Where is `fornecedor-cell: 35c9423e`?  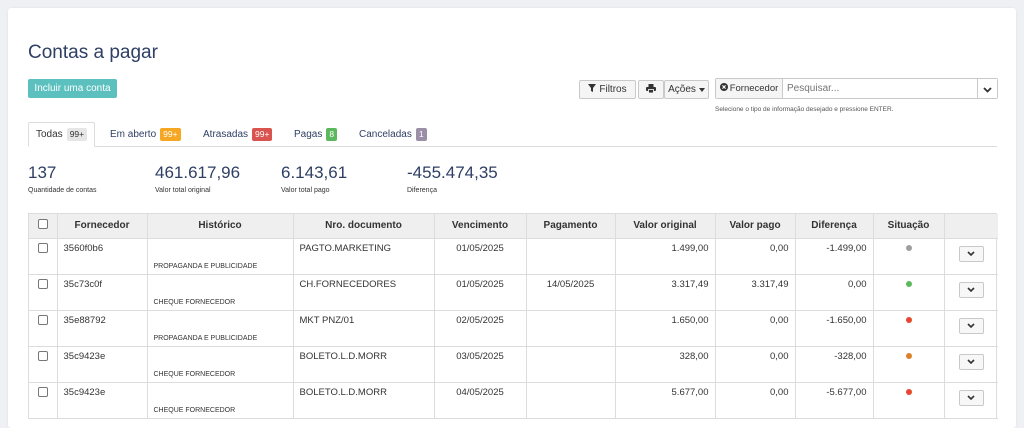 fornecedor-cell: 35c9423e is located at coordinates (102, 364).